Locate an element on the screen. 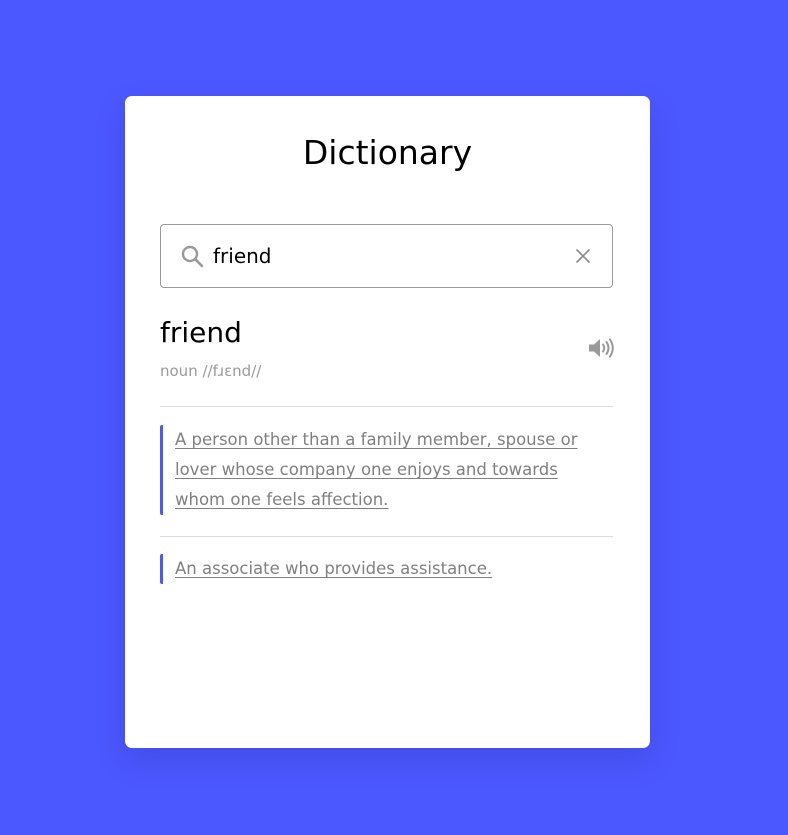 The width and height of the screenshot is (788, 835). phonetic-text: noun //fɹɛnd// is located at coordinates (211, 371).